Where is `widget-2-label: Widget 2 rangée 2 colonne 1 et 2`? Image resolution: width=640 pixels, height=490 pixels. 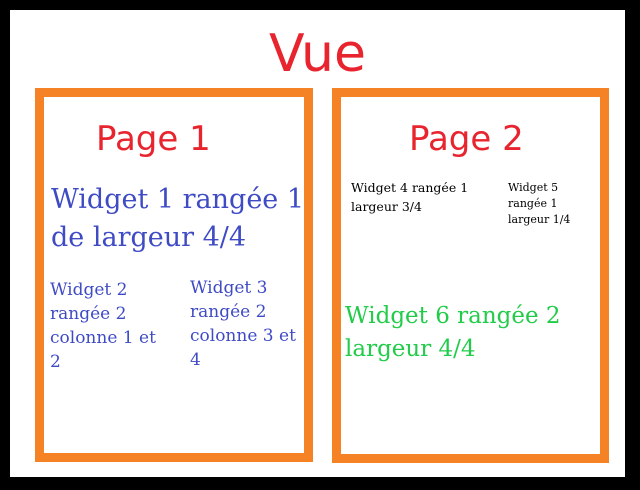
widget-2-label: Widget 2 rangée 2 colonne 1 et 2 is located at coordinates (103, 326).